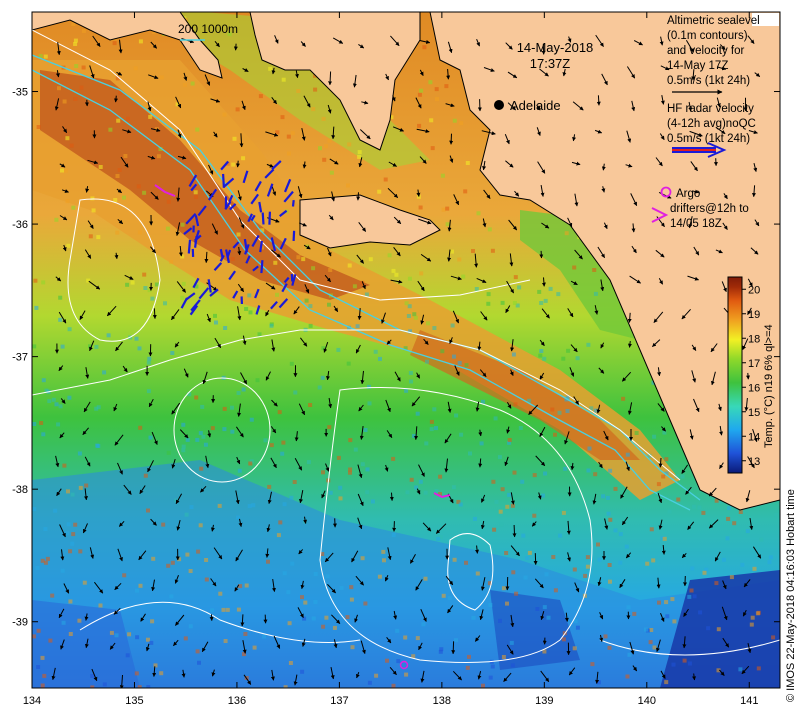 The image size is (800, 720). I want to click on colorbar-tick-label: 16, so click(754, 388).